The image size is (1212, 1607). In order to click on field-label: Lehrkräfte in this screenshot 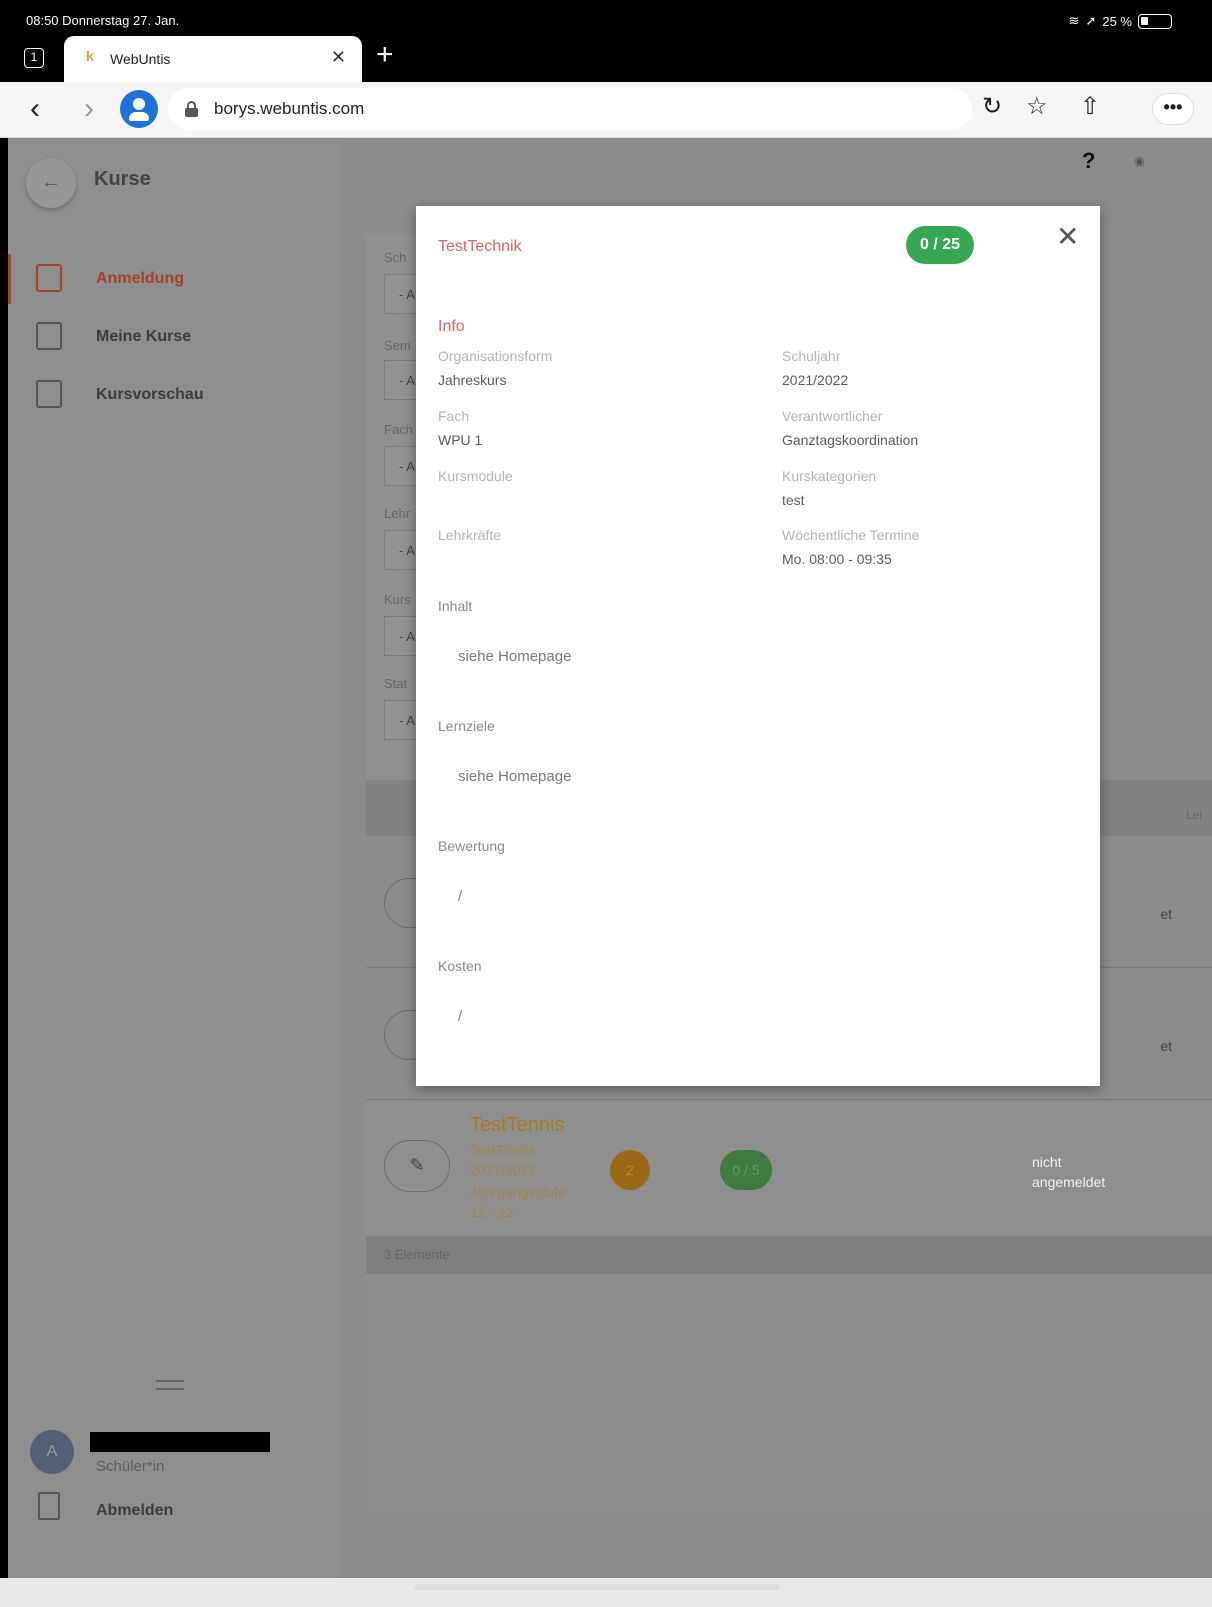, I will do `click(470, 535)`.